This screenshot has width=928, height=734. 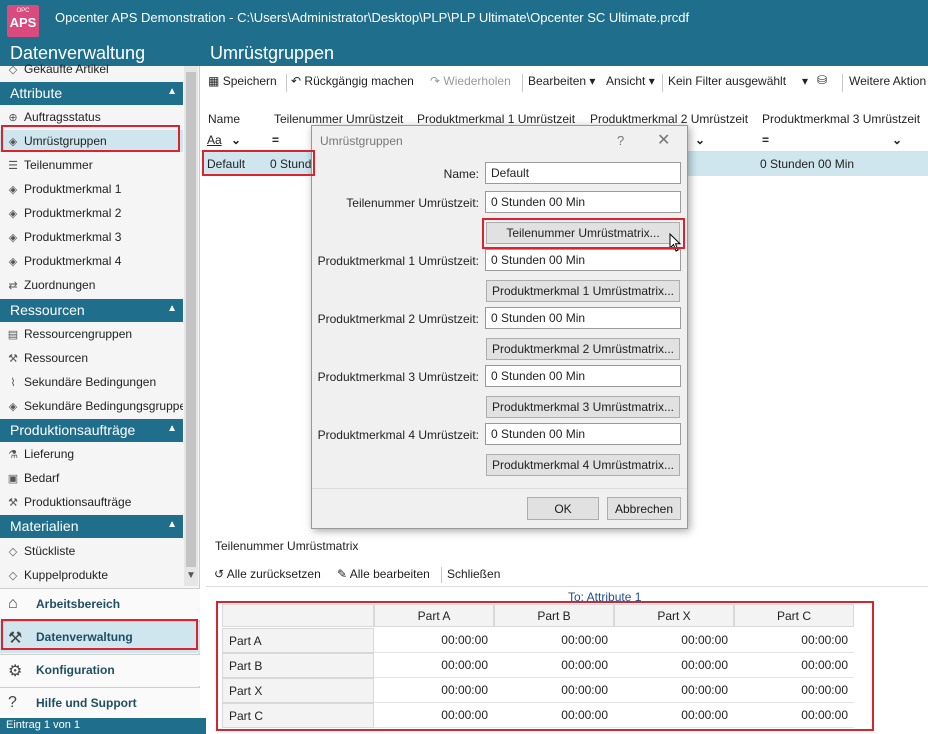 I want to click on sidebar-scroll-thumb, so click(x=191, y=319).